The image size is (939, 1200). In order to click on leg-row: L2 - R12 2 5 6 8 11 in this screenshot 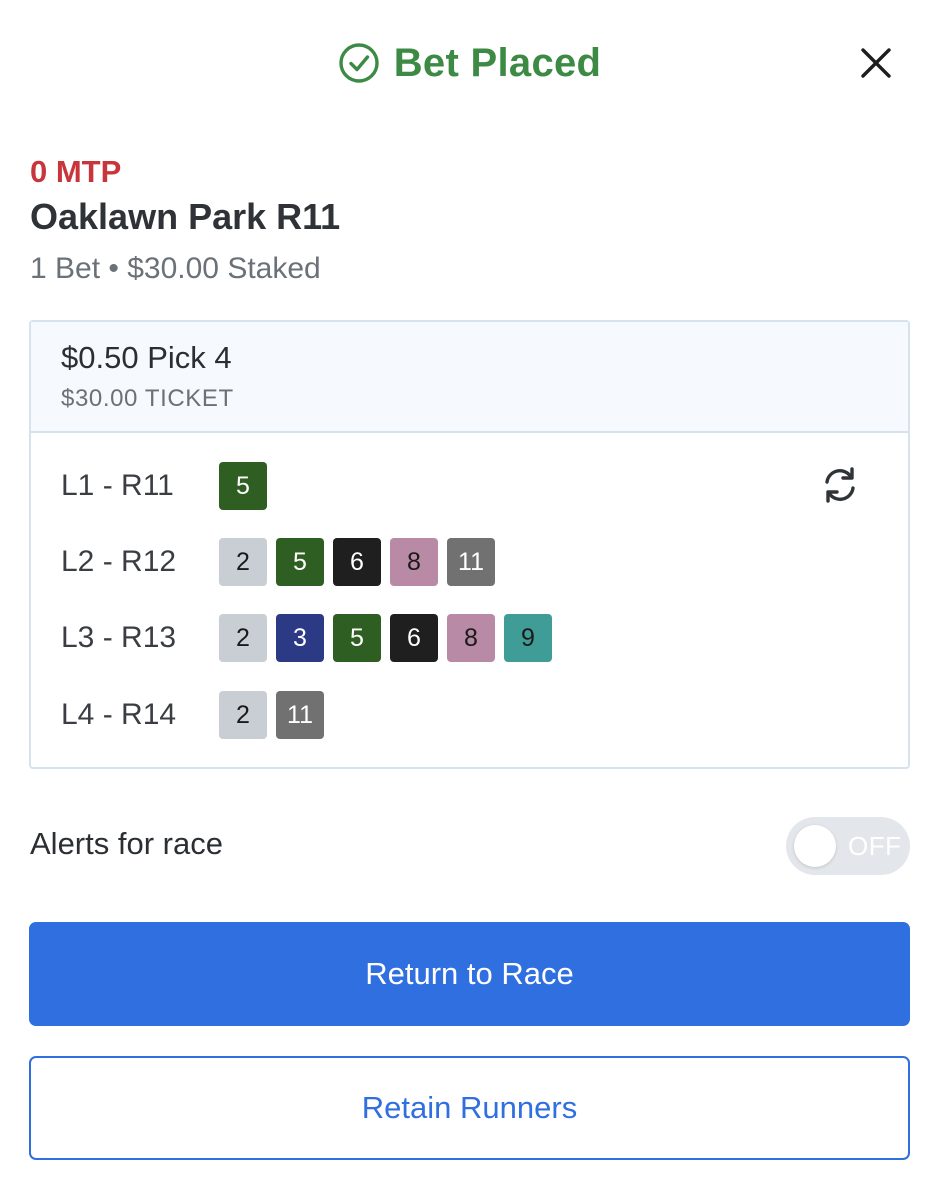, I will do `click(278, 562)`.